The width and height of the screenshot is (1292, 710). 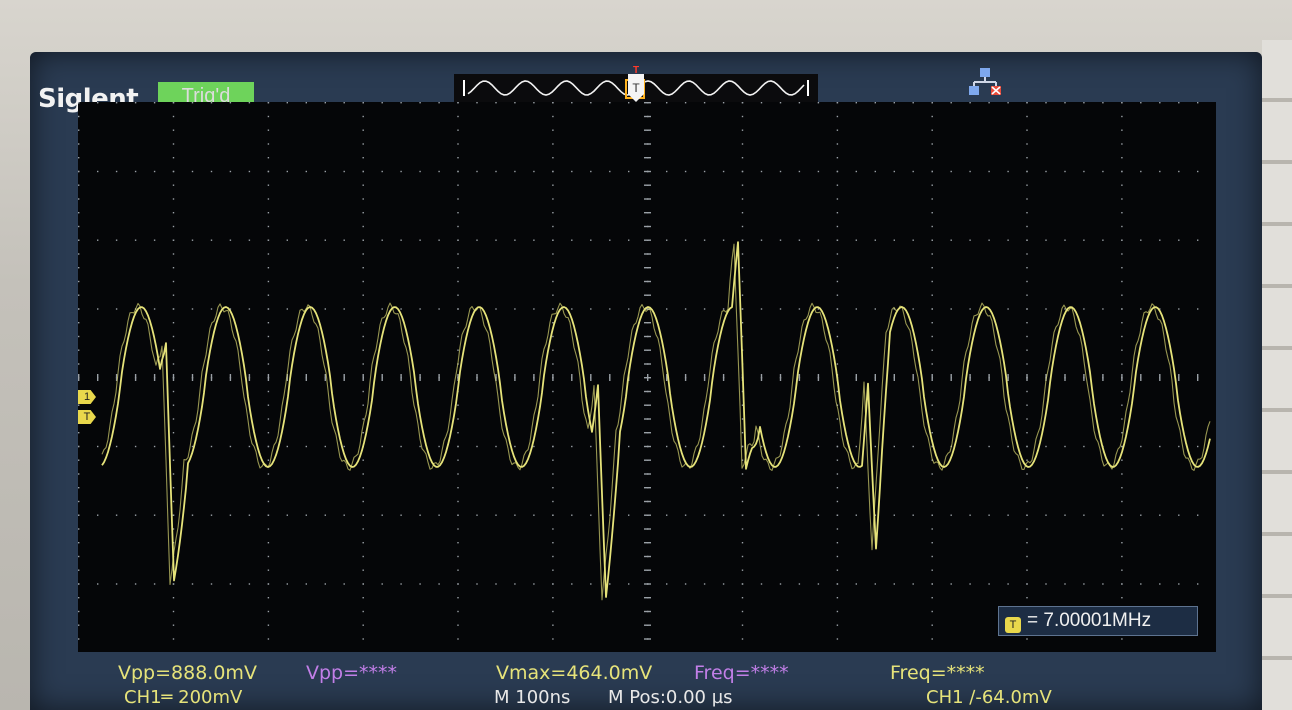 What do you see at coordinates (574, 673) in the screenshot?
I see `measurement-vmax: Vmax=464.0mV` at bounding box center [574, 673].